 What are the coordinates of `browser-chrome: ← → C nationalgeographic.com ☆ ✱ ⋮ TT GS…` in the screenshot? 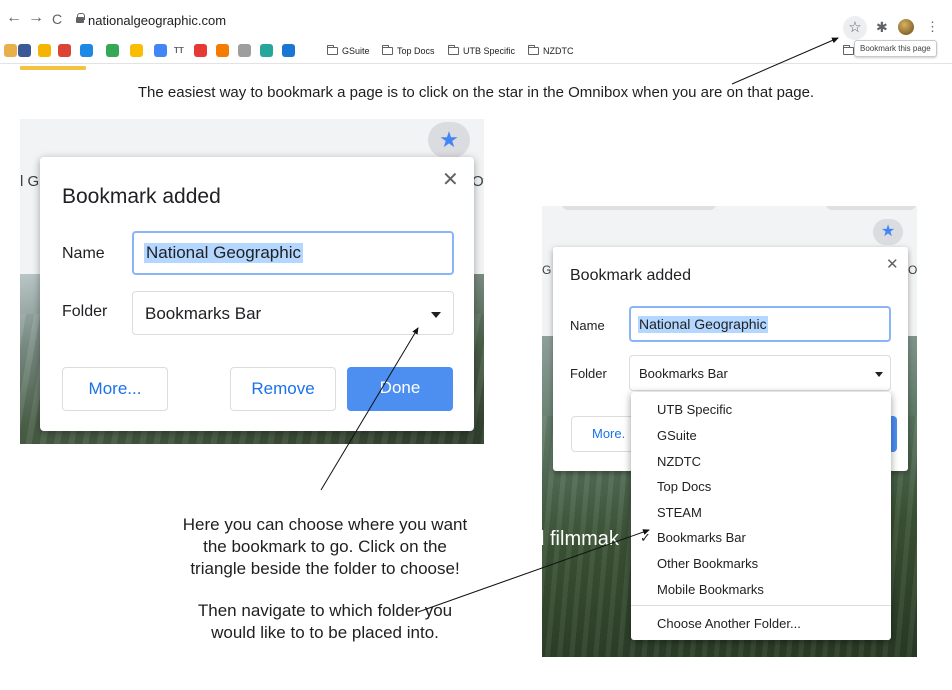 It's located at (476, 35).